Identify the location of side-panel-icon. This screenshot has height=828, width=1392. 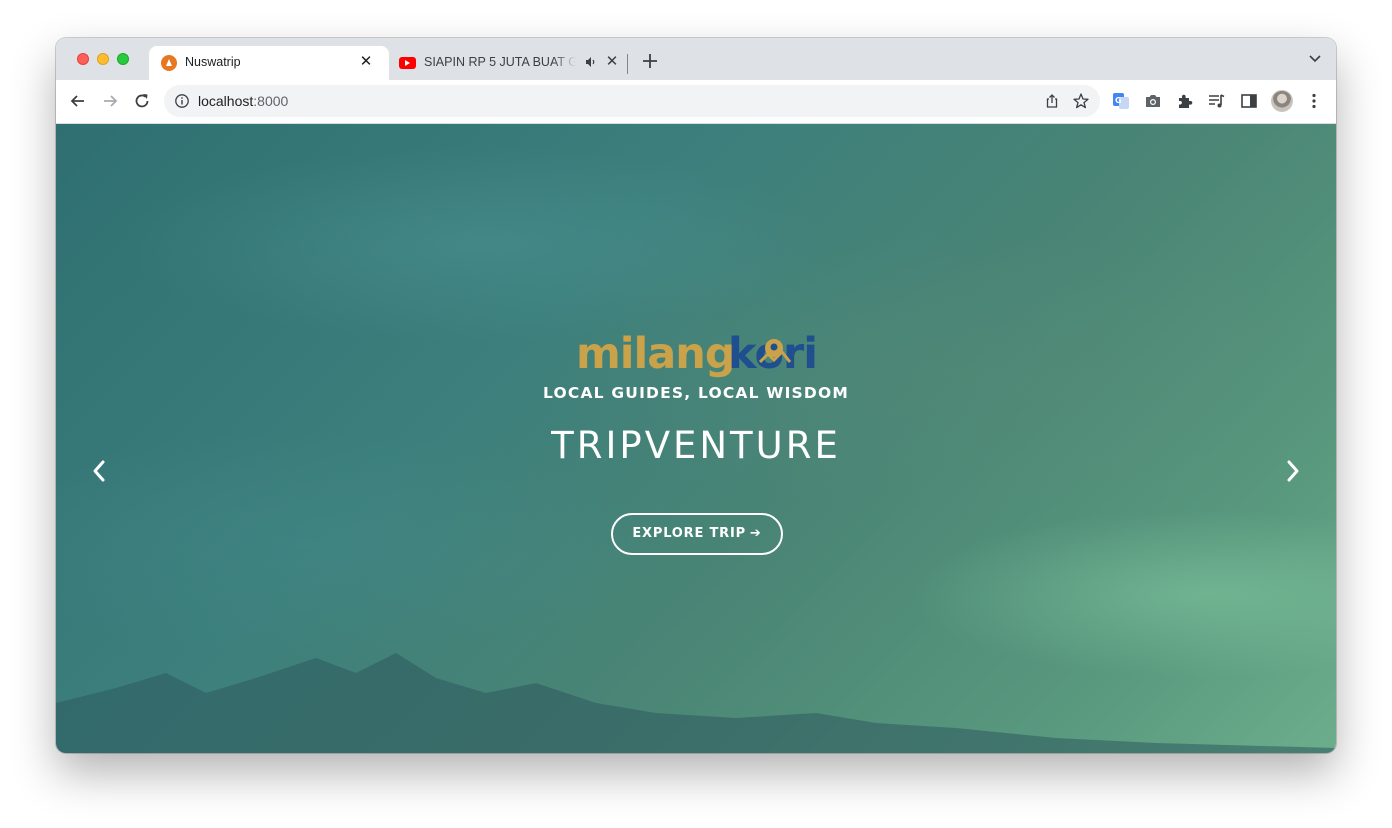
(1249, 101).